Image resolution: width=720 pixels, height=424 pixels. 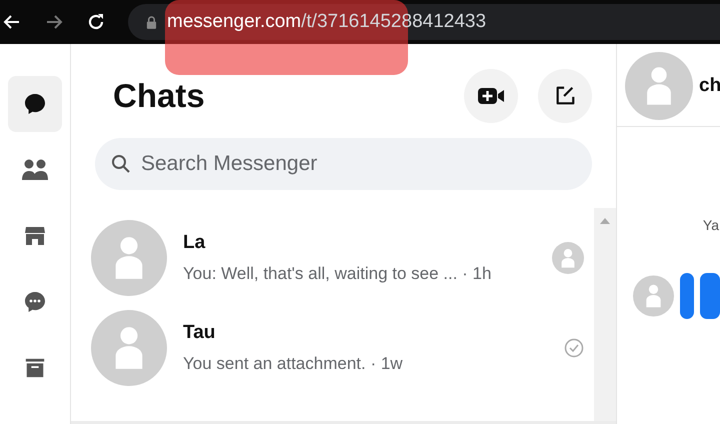 What do you see at coordinates (709, 86) in the screenshot?
I see `contact-name: ch` at bounding box center [709, 86].